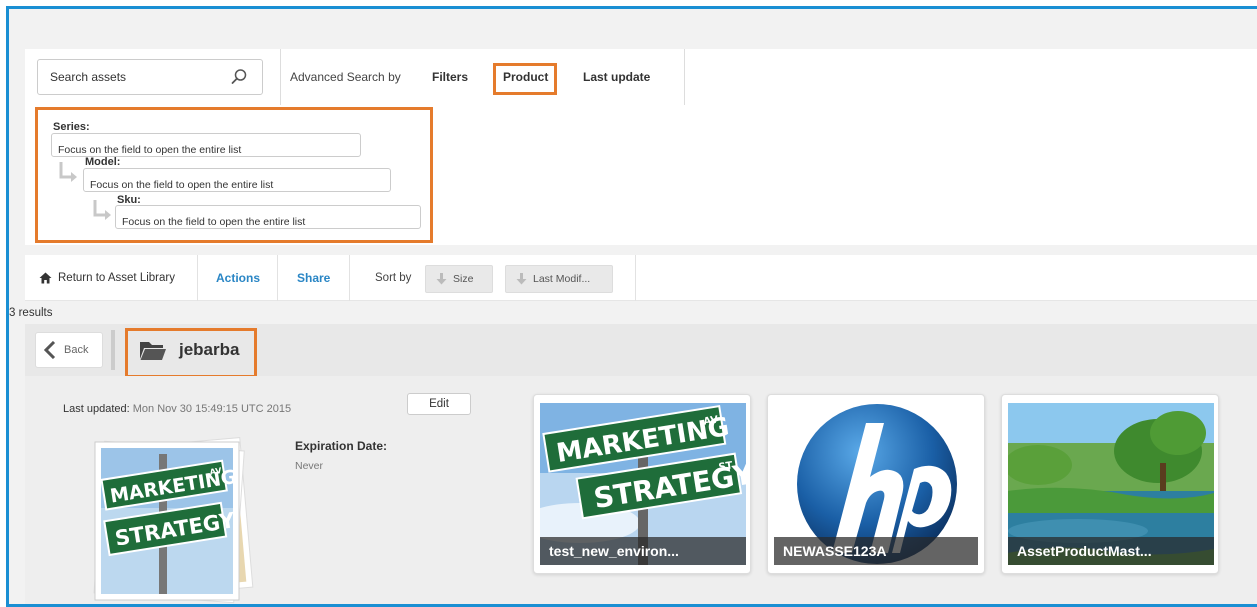 The image size is (1257, 607). What do you see at coordinates (393, 278) in the screenshot?
I see `sort-by-label: Sort by` at bounding box center [393, 278].